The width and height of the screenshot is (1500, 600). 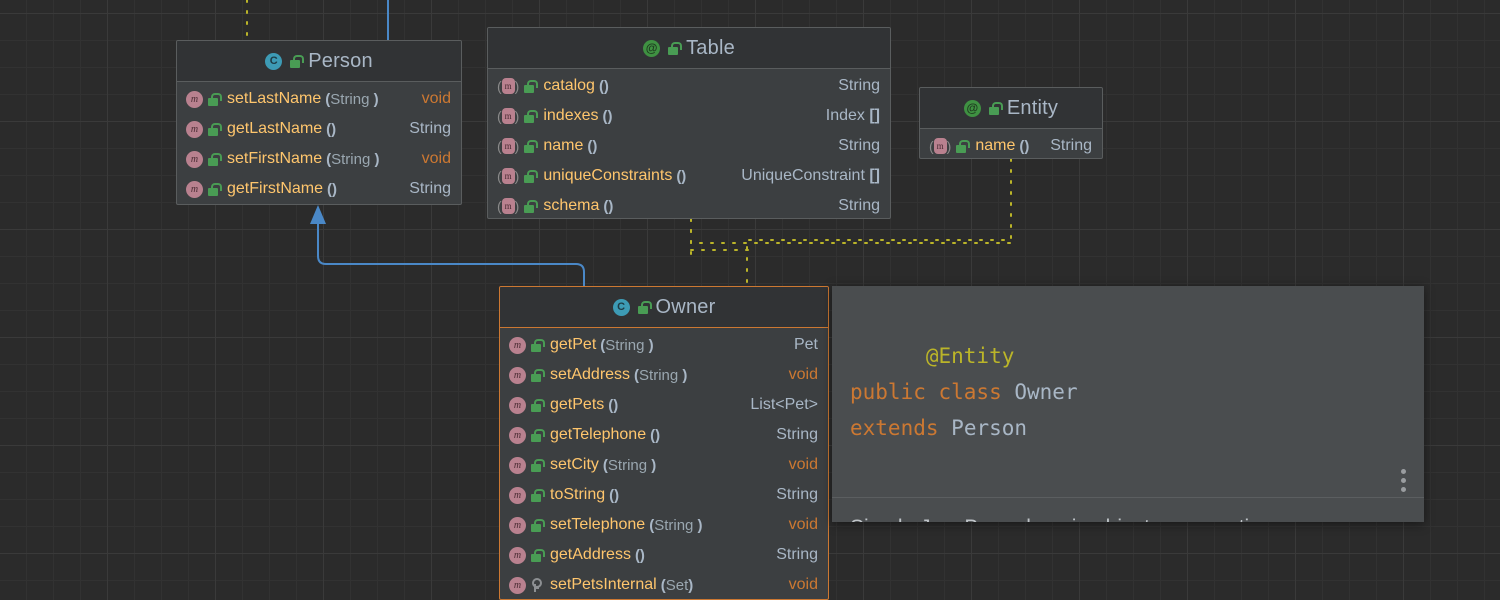 What do you see at coordinates (689, 86) in the screenshot?
I see `uml-member-row: (m) catalog() String` at bounding box center [689, 86].